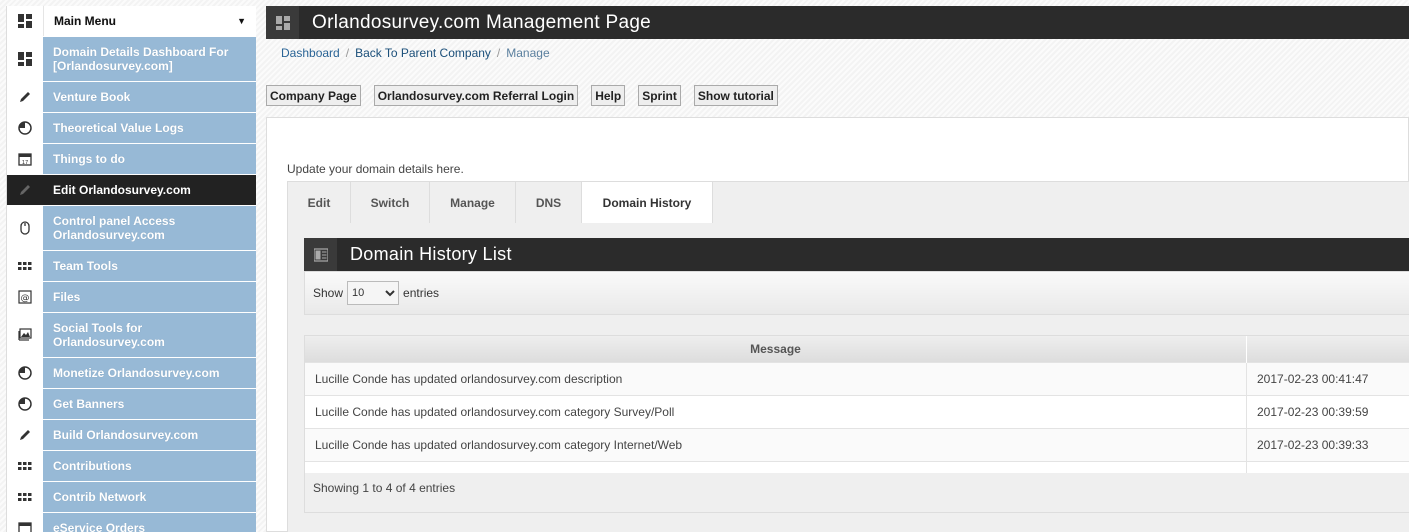 The image size is (1409, 532). I want to click on svg-text: 17, so click(25, 163).